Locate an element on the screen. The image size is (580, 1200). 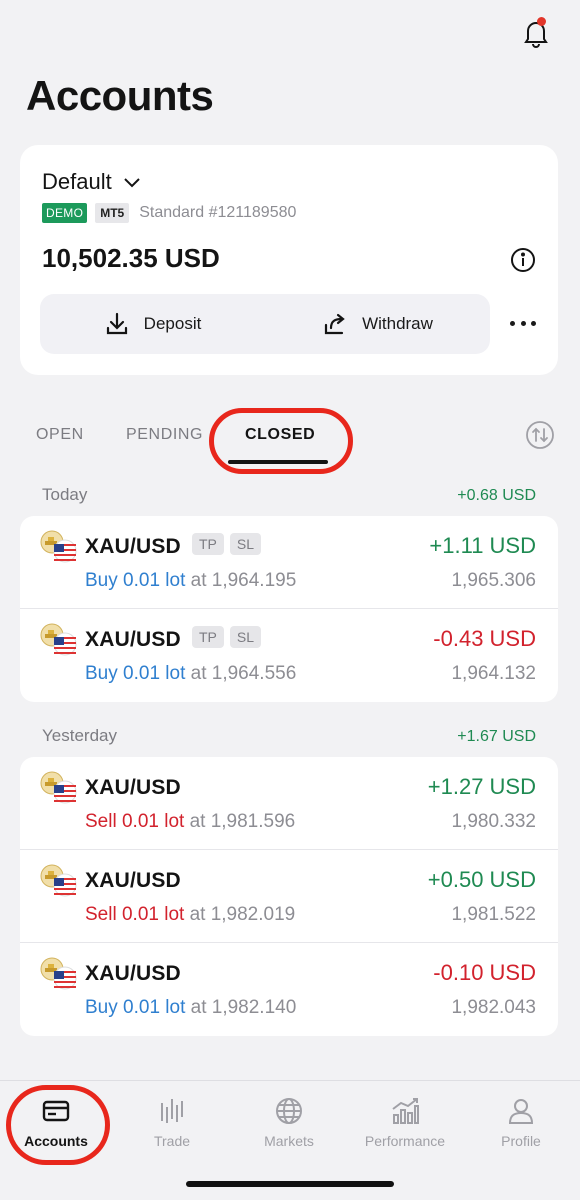
candles-icon is located at coordinates (172, 1111).